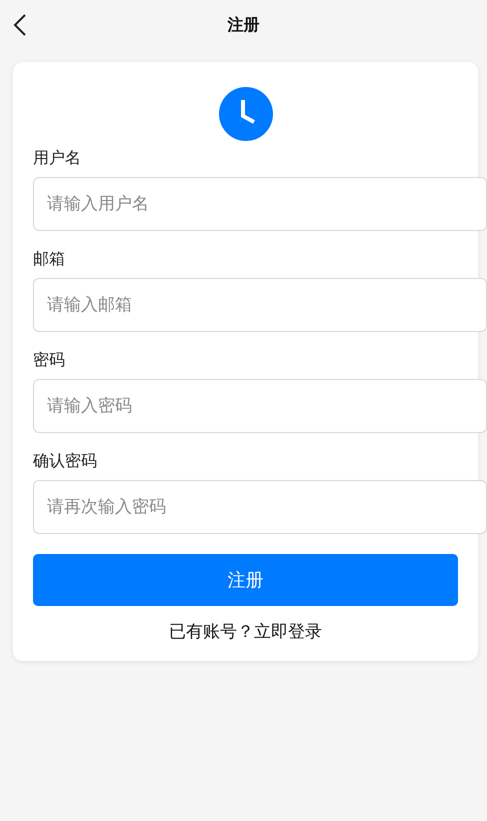 The image size is (487, 821). I want to click on input-field: 请再次输入密码, so click(260, 507).